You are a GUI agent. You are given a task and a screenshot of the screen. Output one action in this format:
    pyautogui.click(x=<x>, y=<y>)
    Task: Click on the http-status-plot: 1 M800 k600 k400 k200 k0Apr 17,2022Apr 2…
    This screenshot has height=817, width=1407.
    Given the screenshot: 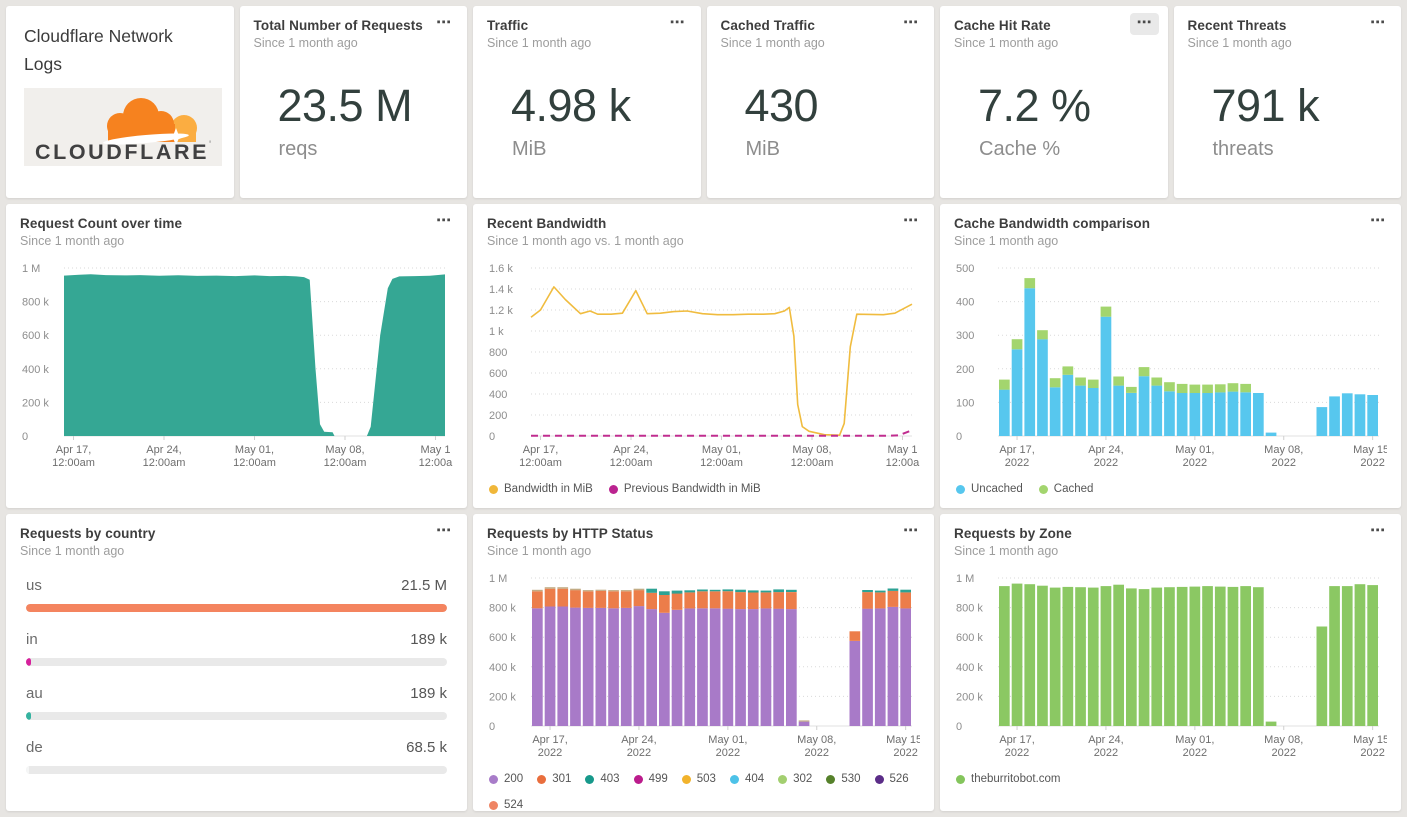 What is the action you would take?
    pyautogui.click(x=706, y=666)
    